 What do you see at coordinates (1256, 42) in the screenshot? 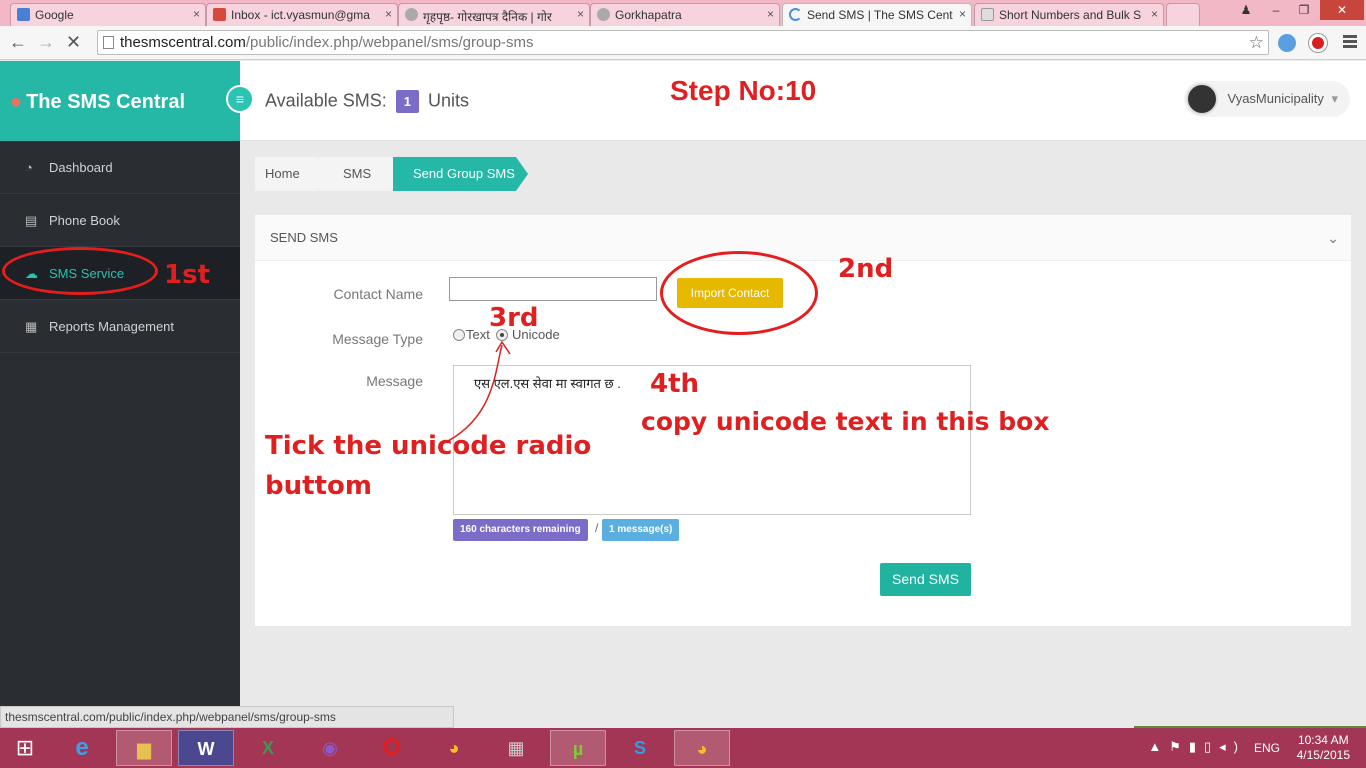
I see `bookmark-star-icon: ☆` at bounding box center [1256, 42].